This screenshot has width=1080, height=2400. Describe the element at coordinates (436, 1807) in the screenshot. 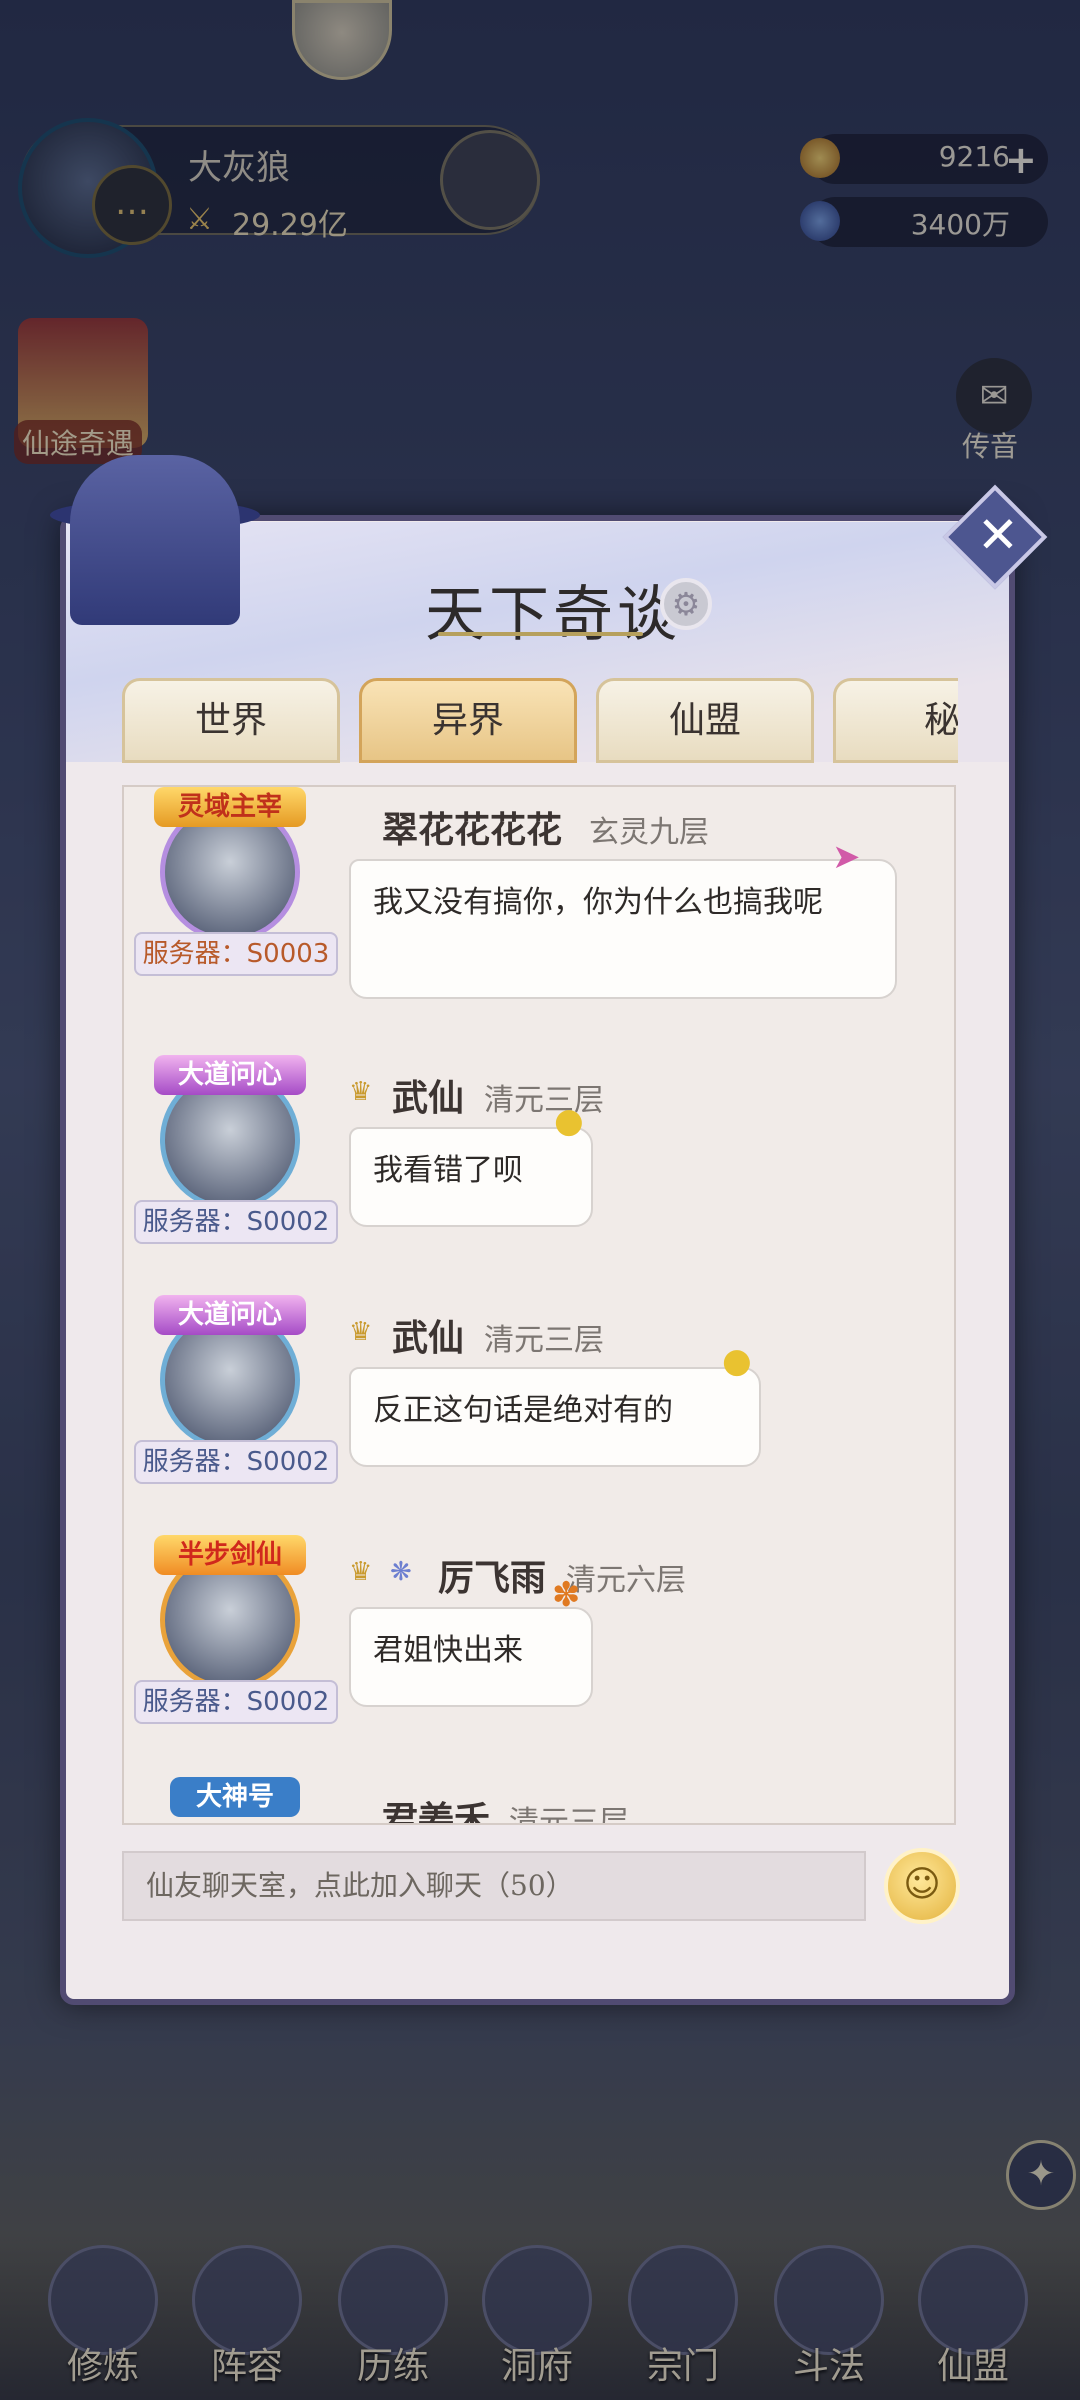

I see `user-name: 君姜禾` at that location.